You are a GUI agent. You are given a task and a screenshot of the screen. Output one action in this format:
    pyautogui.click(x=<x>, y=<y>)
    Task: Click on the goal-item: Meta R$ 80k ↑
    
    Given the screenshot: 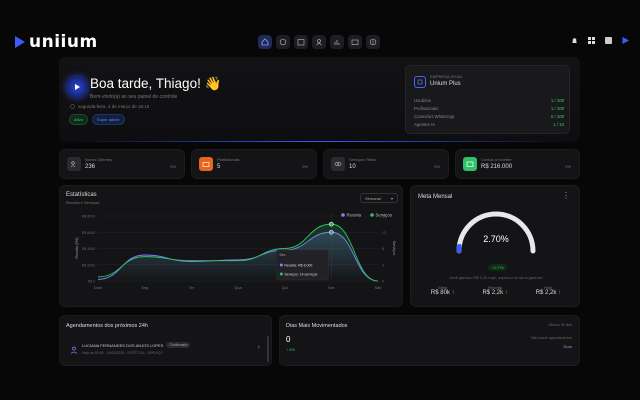 What is the action you would take?
    pyautogui.click(x=443, y=290)
    